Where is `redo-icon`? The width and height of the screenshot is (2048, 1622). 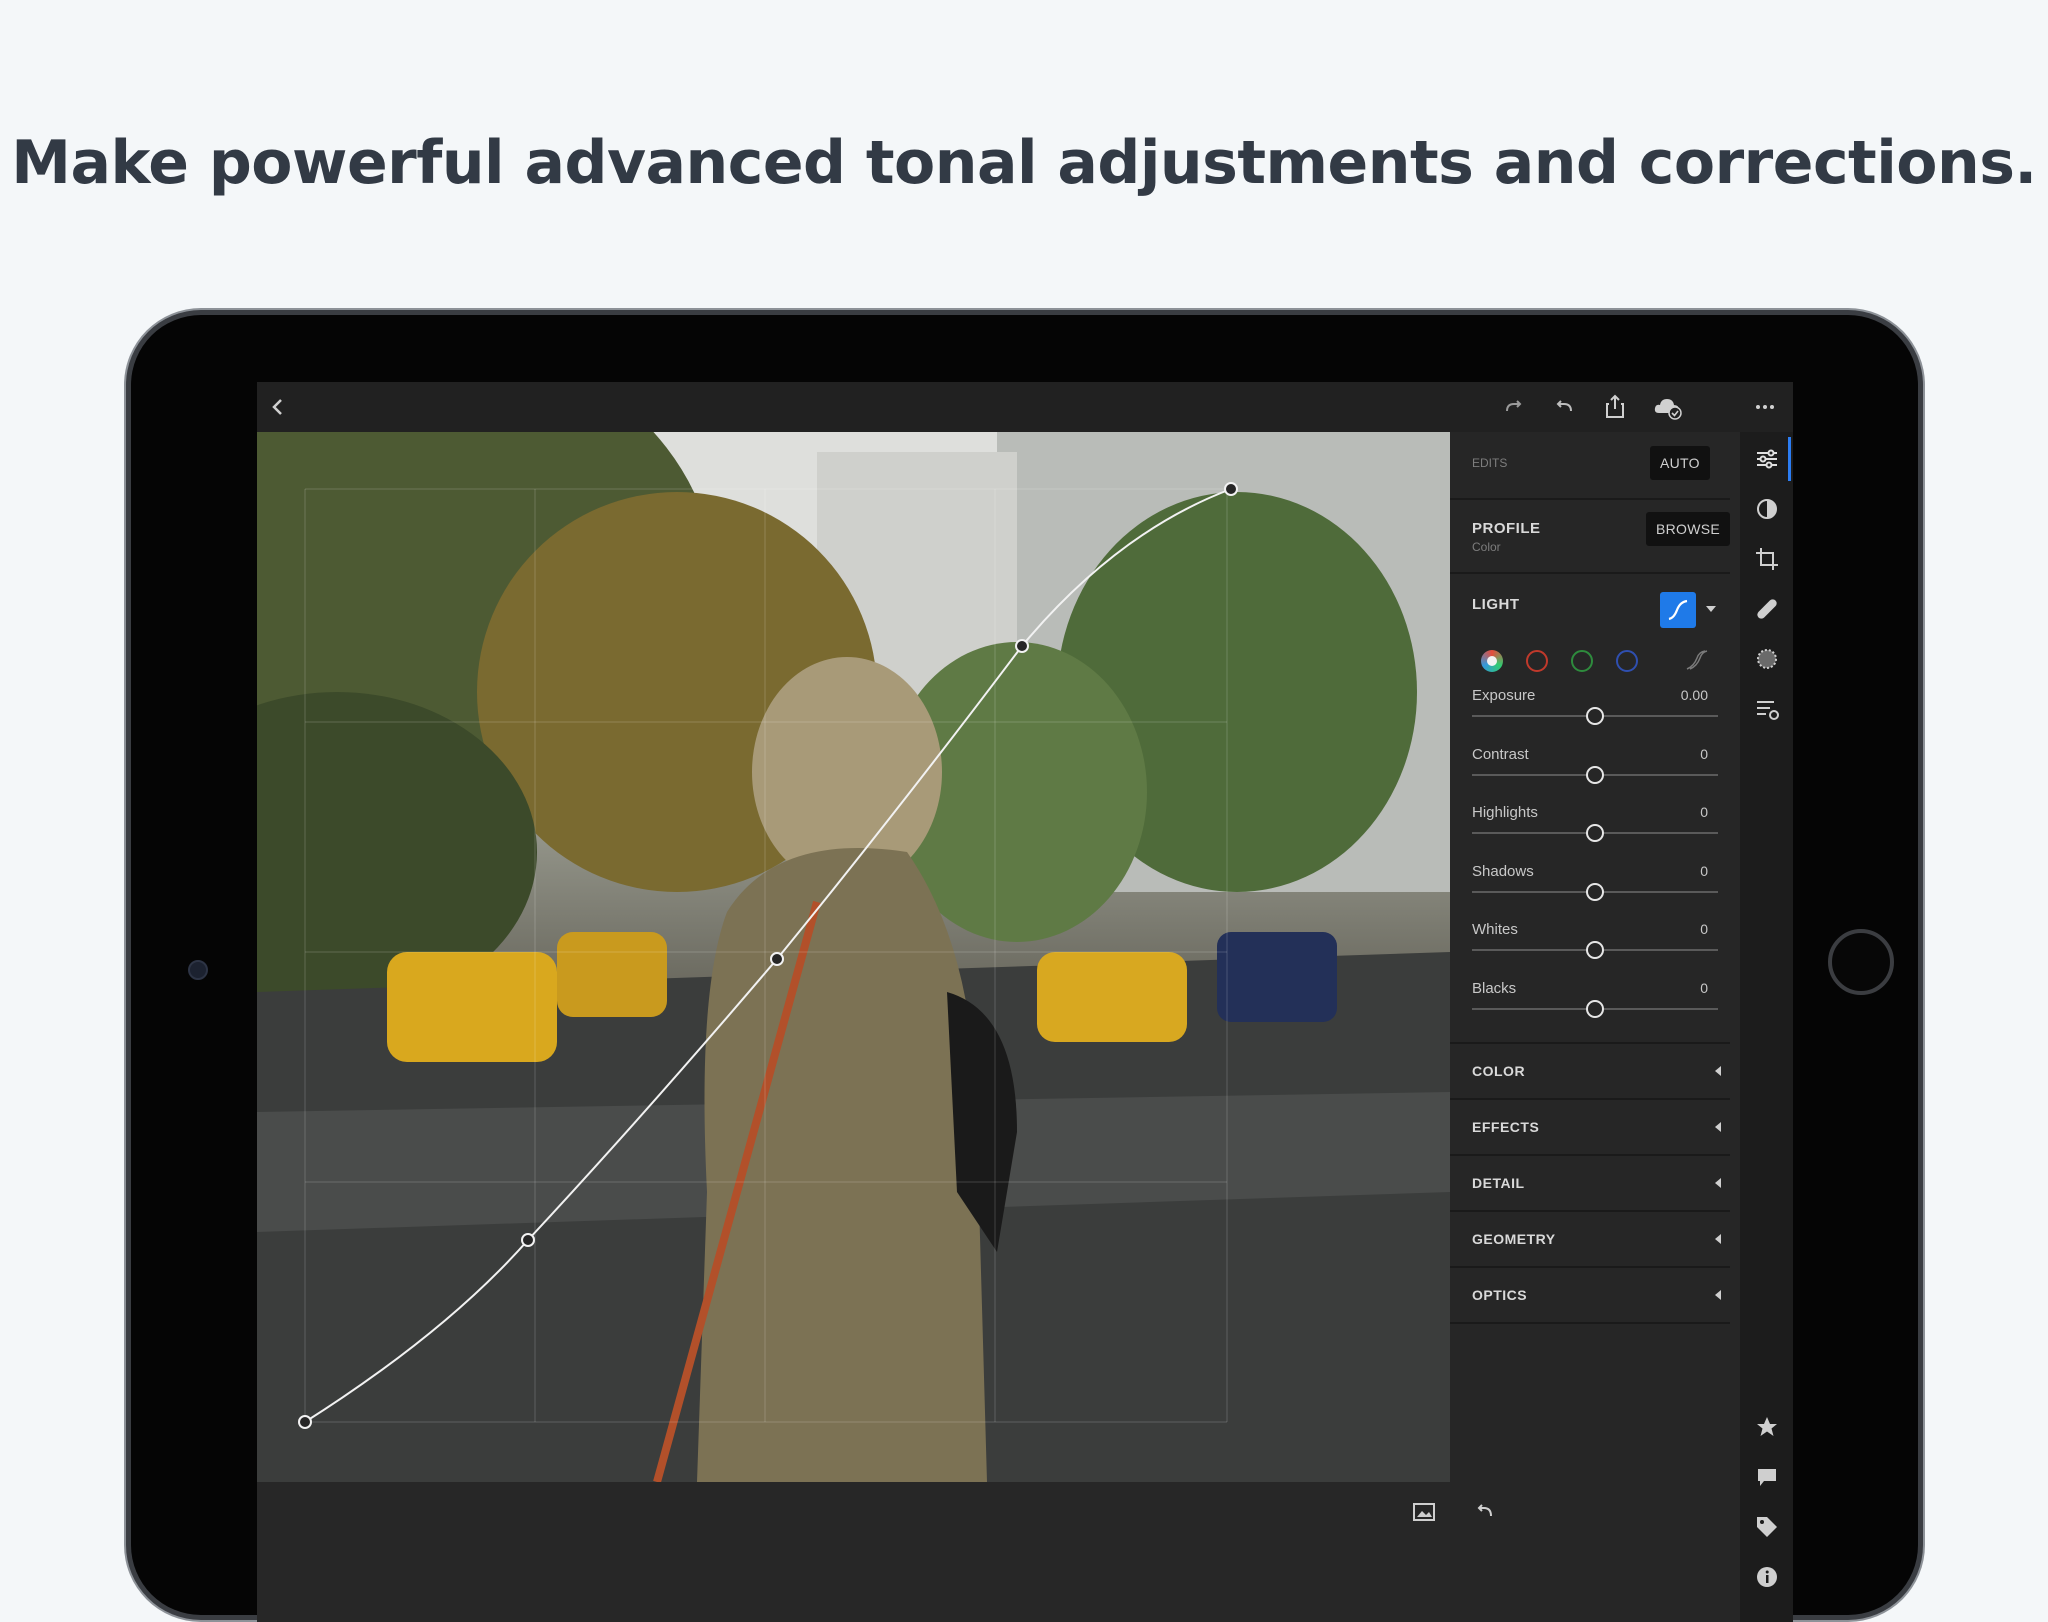
redo-icon is located at coordinates (1514, 407).